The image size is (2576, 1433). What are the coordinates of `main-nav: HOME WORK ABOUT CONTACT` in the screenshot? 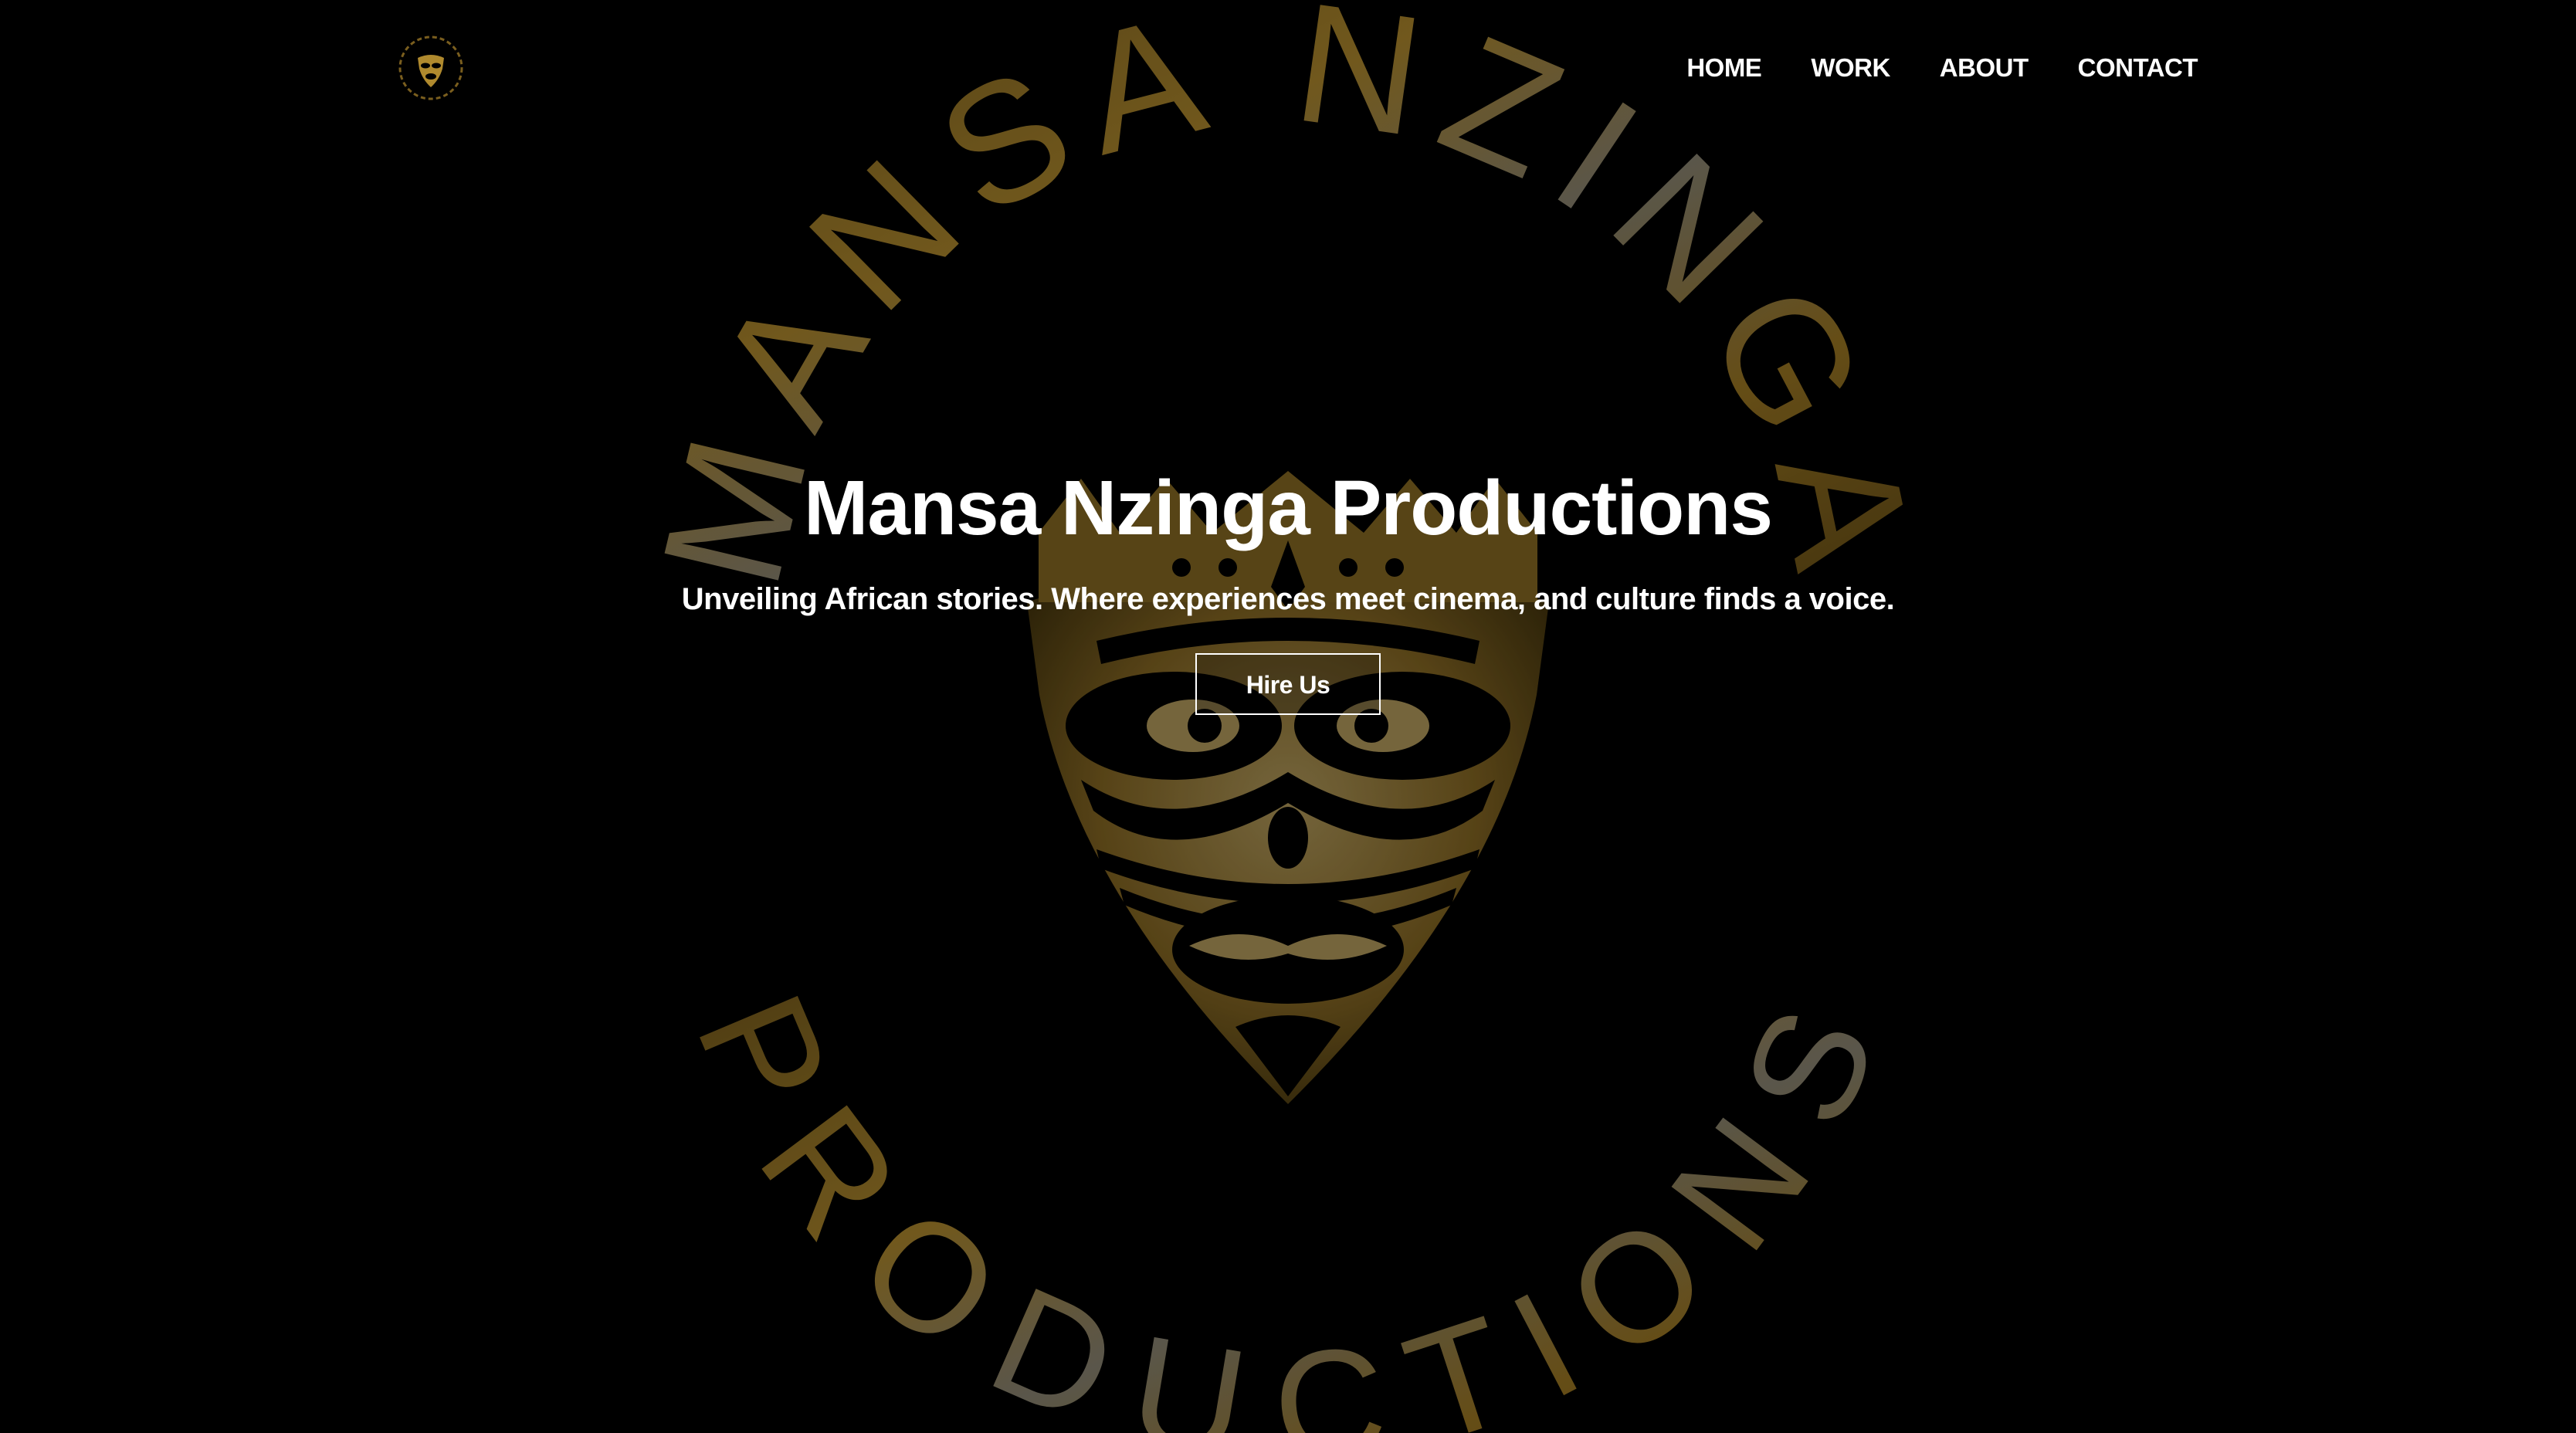 It's located at (1942, 68).